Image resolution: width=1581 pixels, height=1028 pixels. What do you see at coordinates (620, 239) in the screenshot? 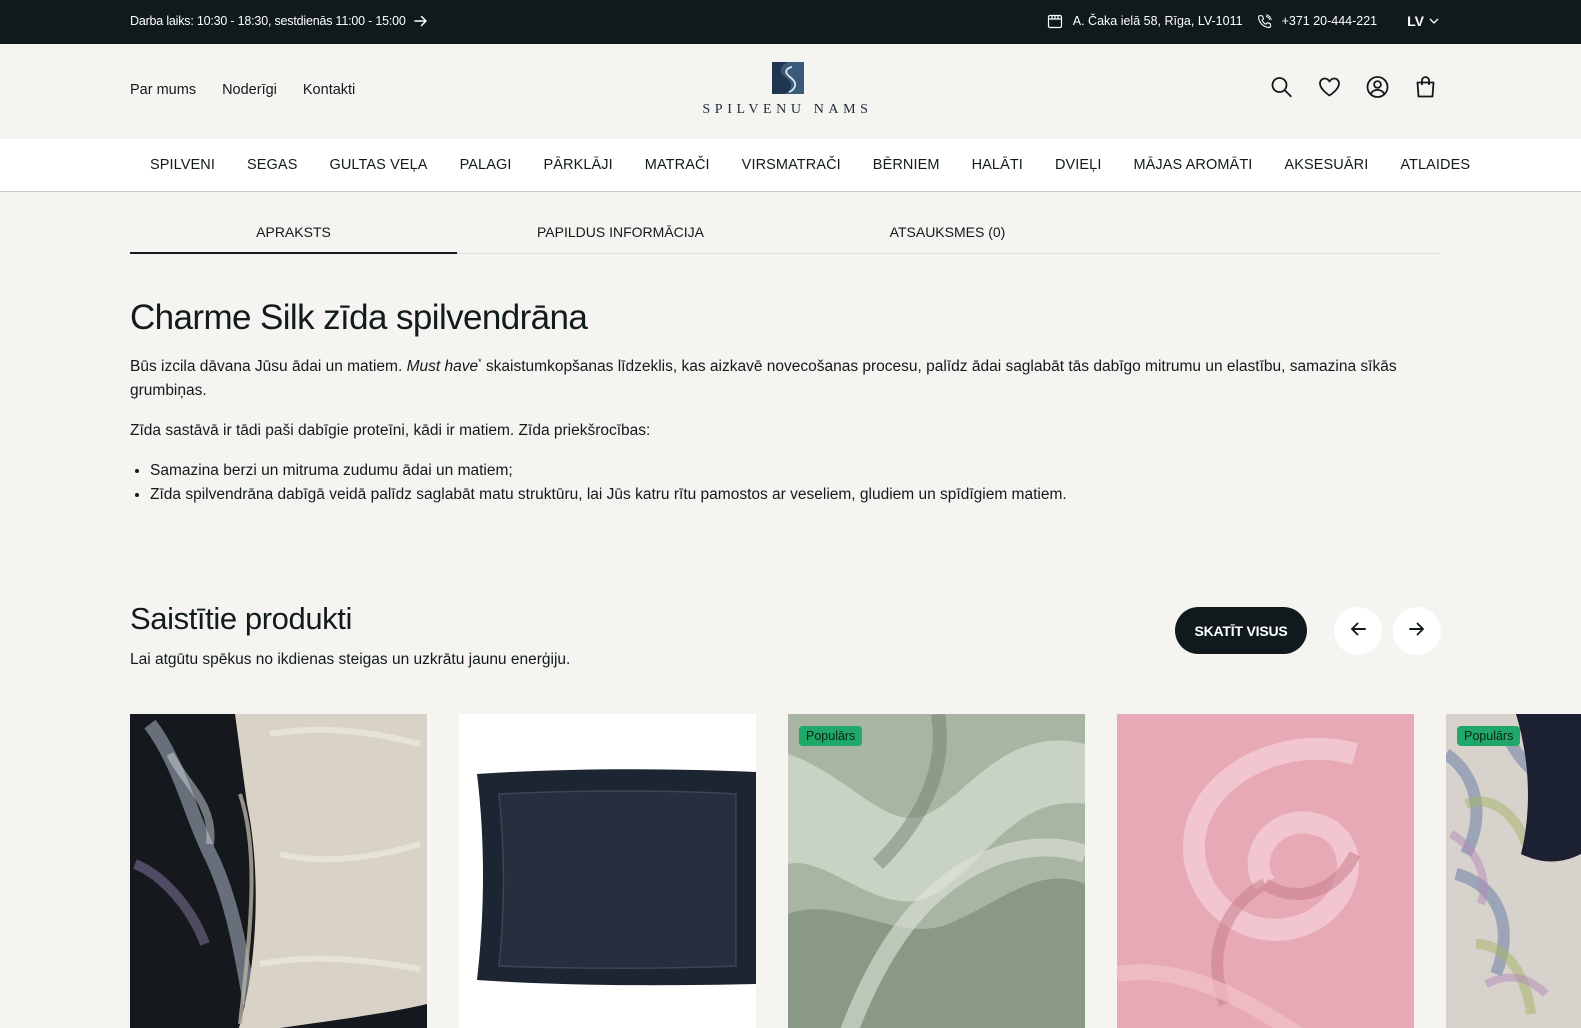
I see `tab-additional-info: PAPILDUS INFORMĀCIJA` at bounding box center [620, 239].